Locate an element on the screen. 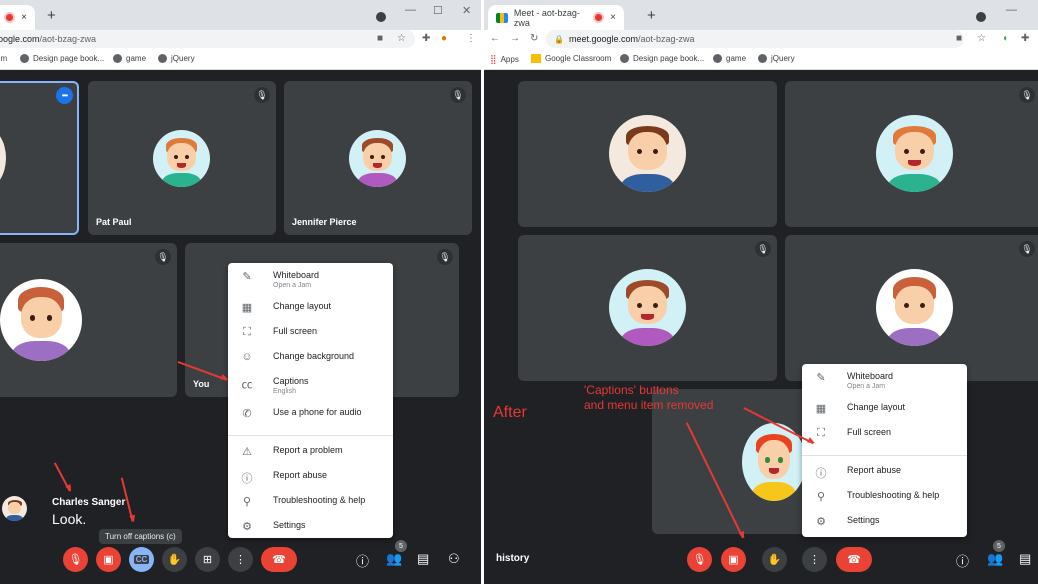 The image size is (1038, 584). bookmark-label: game is located at coordinates (136, 58).